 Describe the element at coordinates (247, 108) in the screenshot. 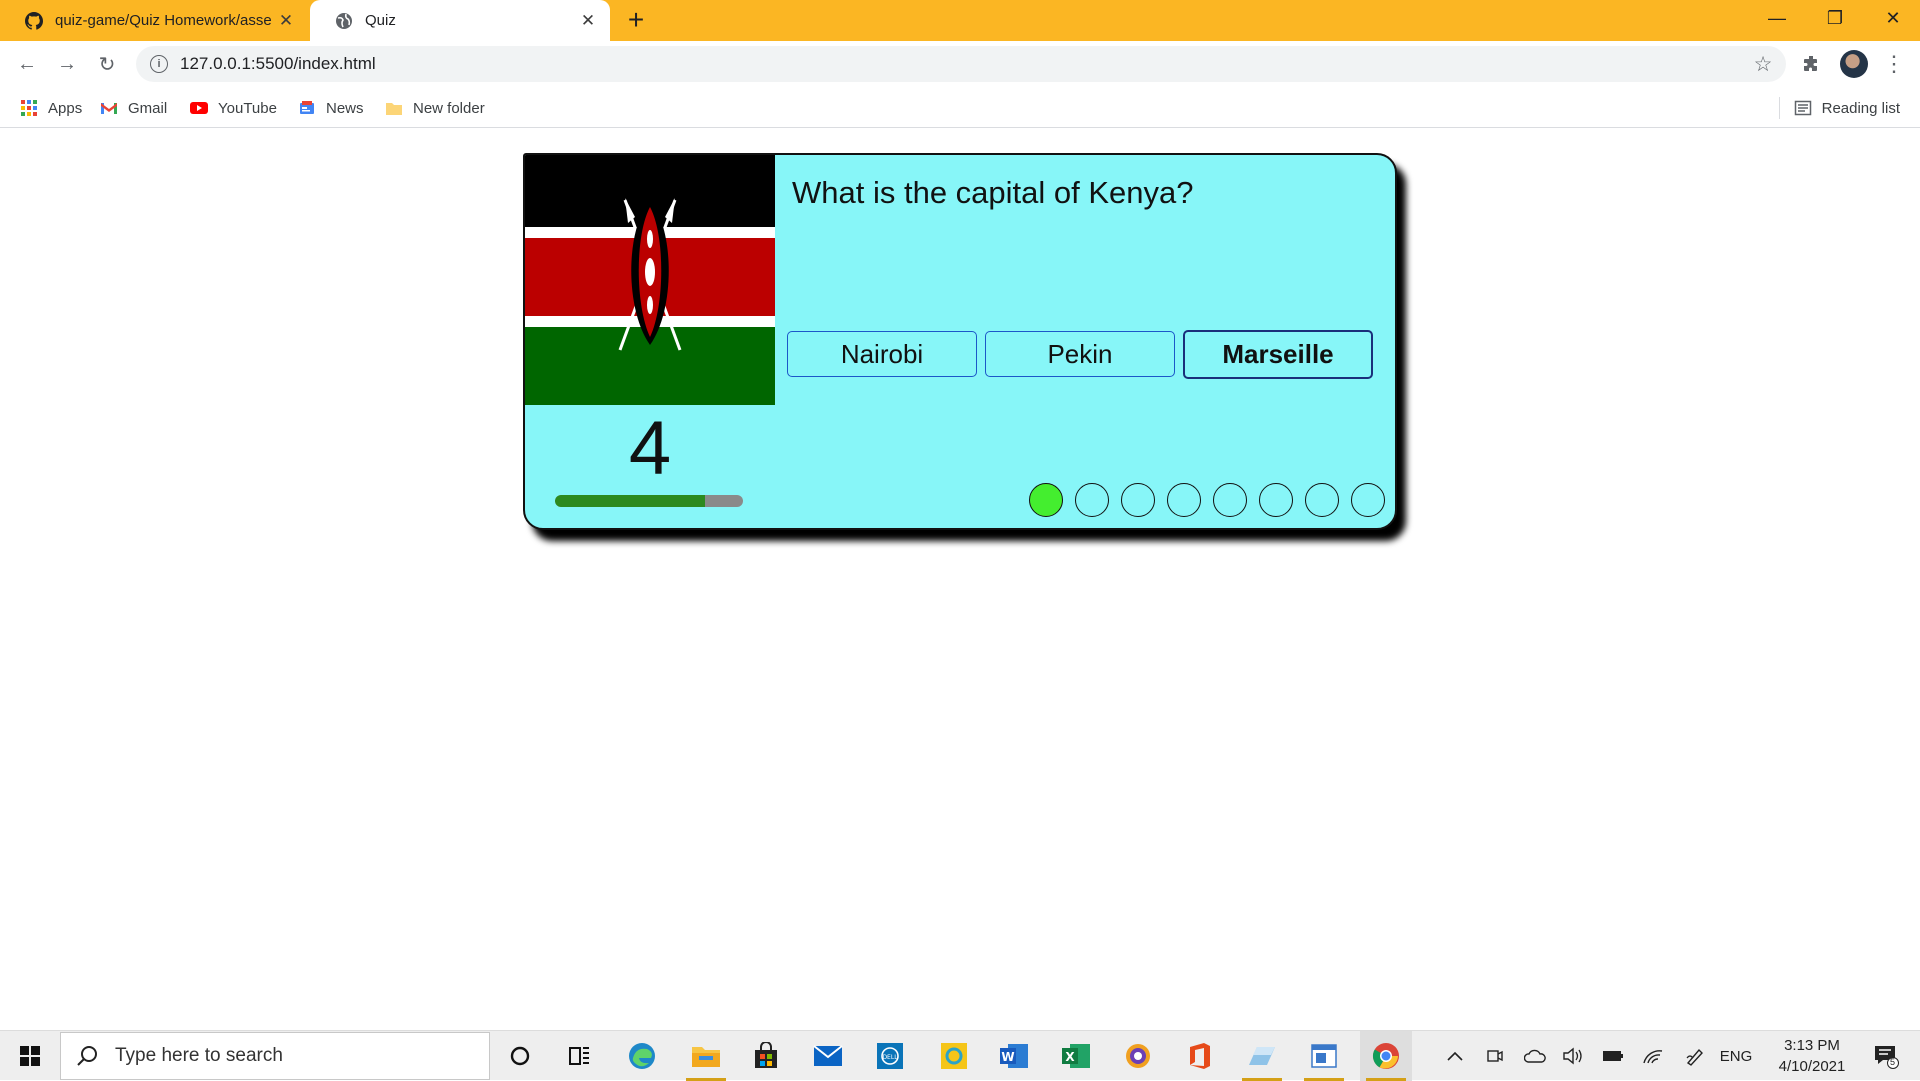

I see `bookmark-label: YouTube` at that location.